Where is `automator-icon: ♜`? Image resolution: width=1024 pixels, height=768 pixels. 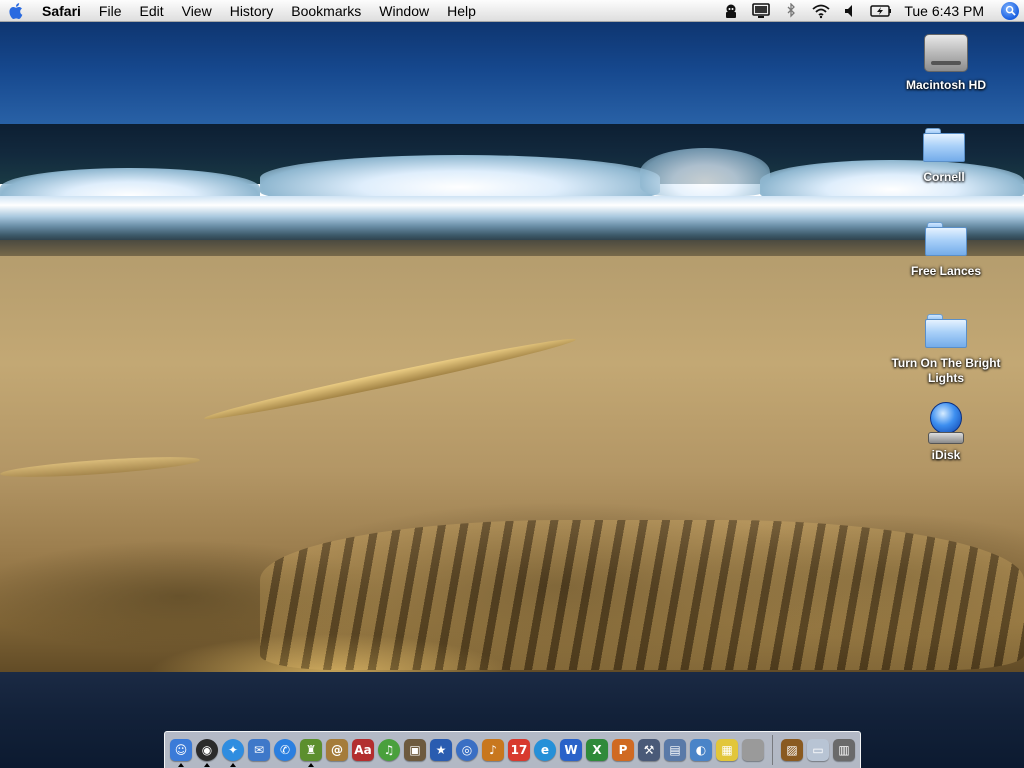 automator-icon: ♜ is located at coordinates (311, 750).